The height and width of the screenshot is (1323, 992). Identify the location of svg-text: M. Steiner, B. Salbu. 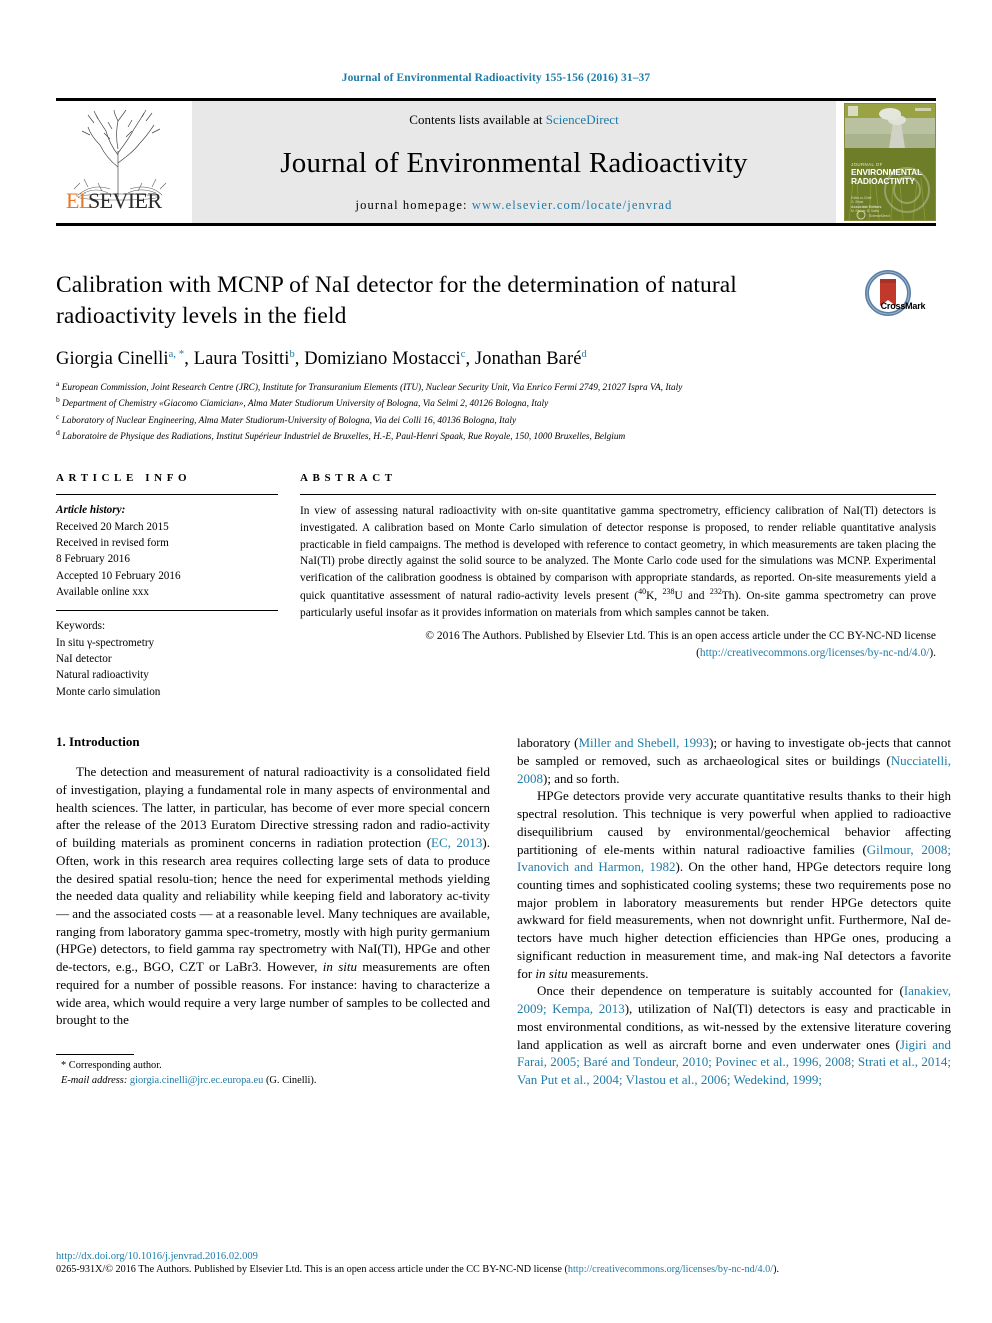
(865, 211).